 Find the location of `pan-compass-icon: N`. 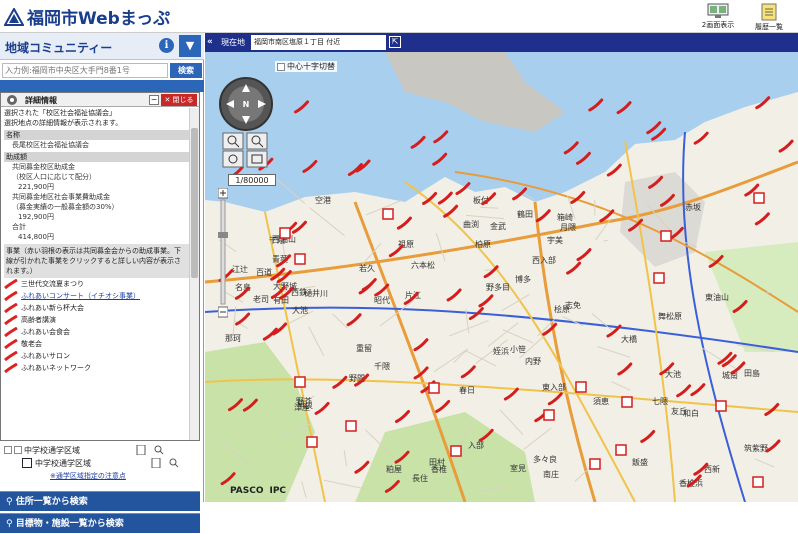

pan-compass-icon: N is located at coordinates (246, 104).